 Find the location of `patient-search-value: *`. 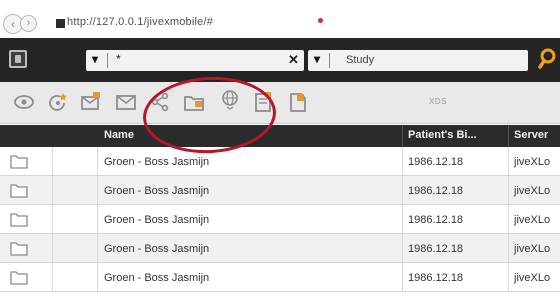

patient-search-value: * is located at coordinates (118, 59).